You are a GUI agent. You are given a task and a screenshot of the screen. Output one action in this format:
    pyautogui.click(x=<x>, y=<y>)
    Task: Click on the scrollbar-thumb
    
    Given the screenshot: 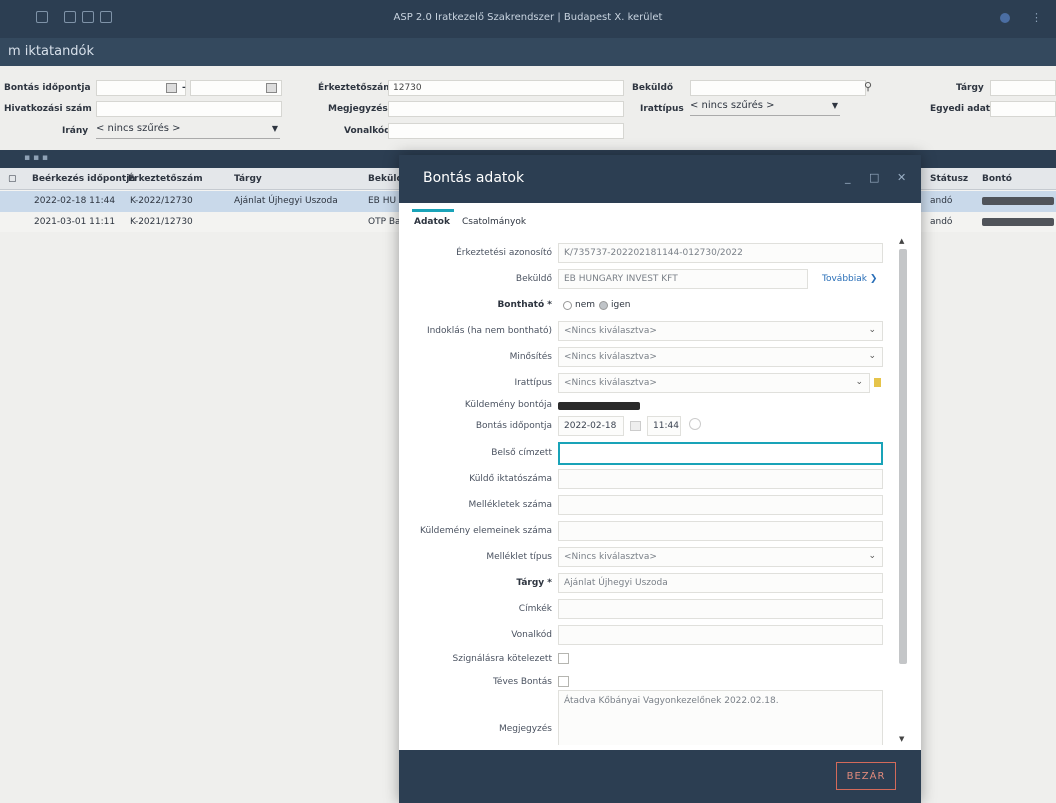 What is the action you would take?
    pyautogui.click(x=903, y=456)
    